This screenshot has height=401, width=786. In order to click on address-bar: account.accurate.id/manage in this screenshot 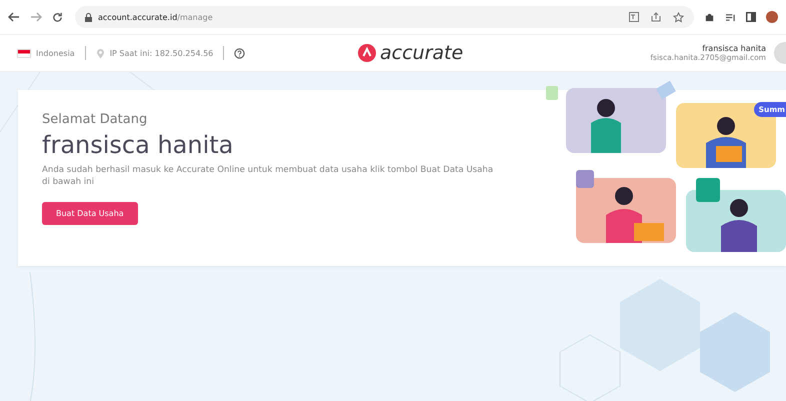, I will do `click(384, 17)`.